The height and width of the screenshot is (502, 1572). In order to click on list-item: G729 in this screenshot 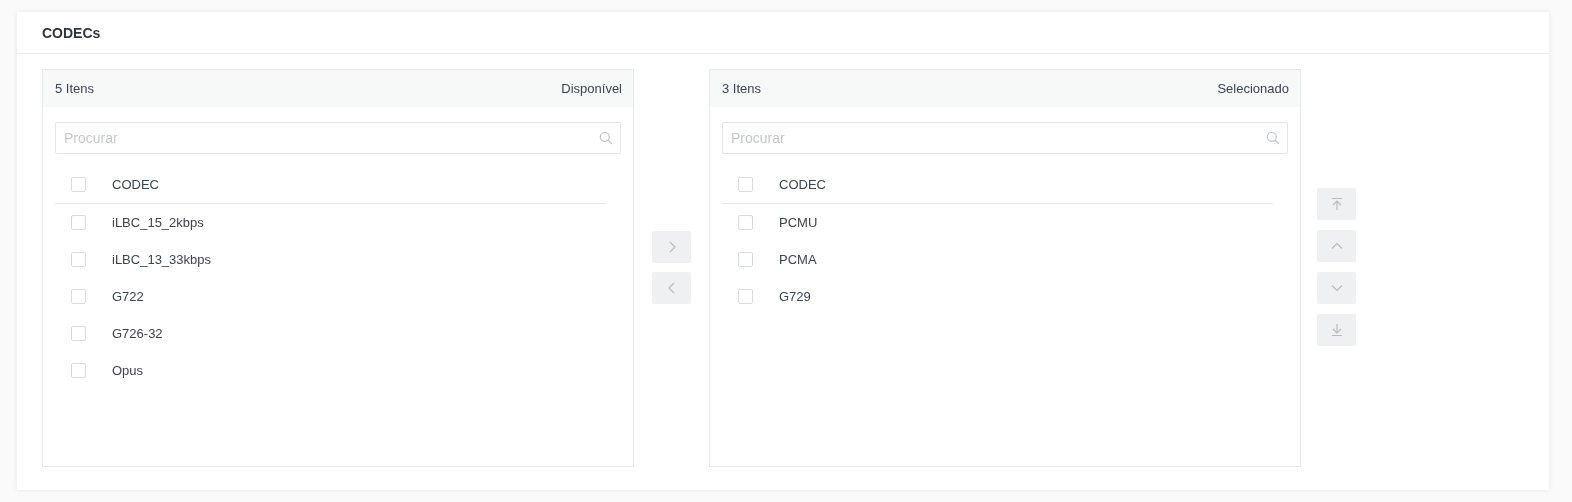, I will do `click(795, 296)`.